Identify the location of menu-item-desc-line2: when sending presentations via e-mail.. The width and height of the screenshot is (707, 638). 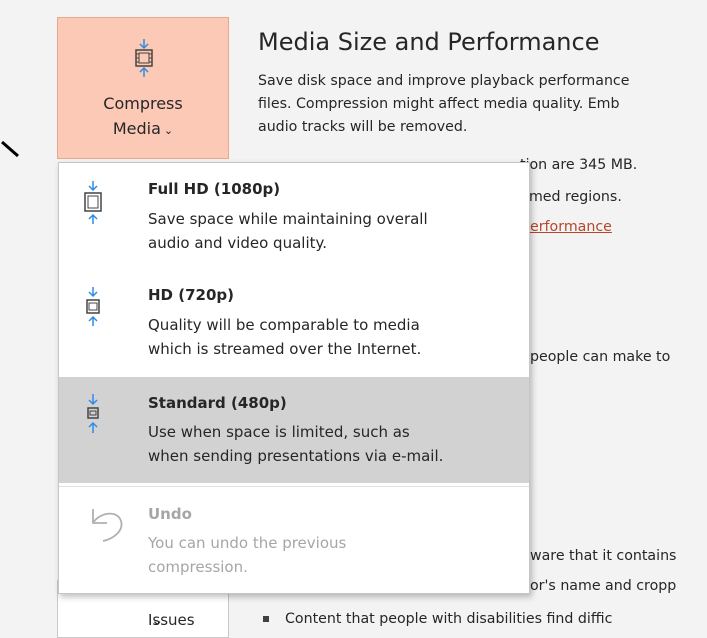
(296, 456).